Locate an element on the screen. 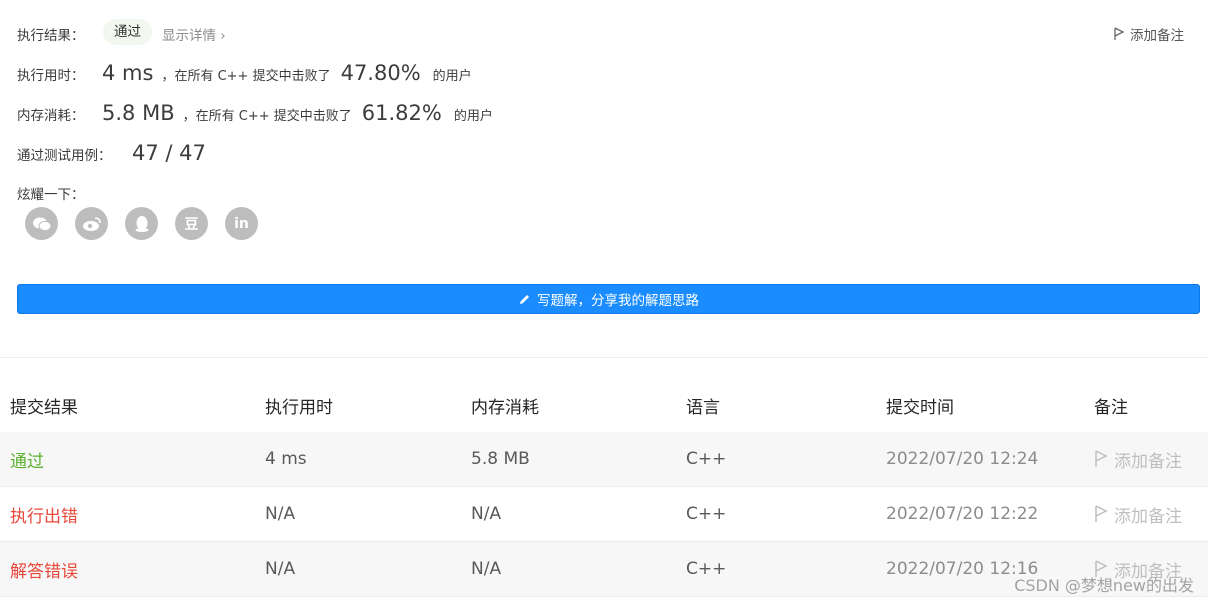 The image size is (1208, 604). memory-value: 5.8 MB is located at coordinates (138, 113).